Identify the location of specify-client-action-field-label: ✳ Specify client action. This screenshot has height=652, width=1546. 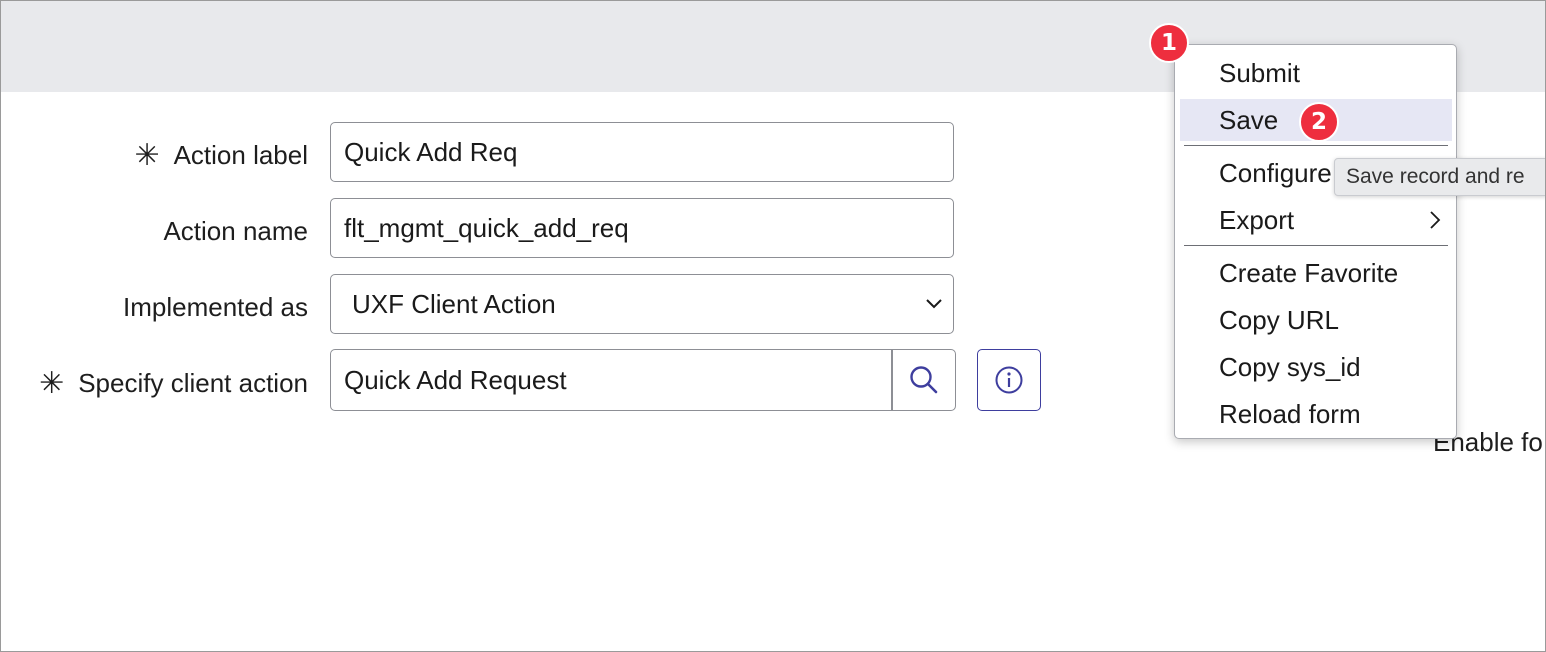
(173, 383).